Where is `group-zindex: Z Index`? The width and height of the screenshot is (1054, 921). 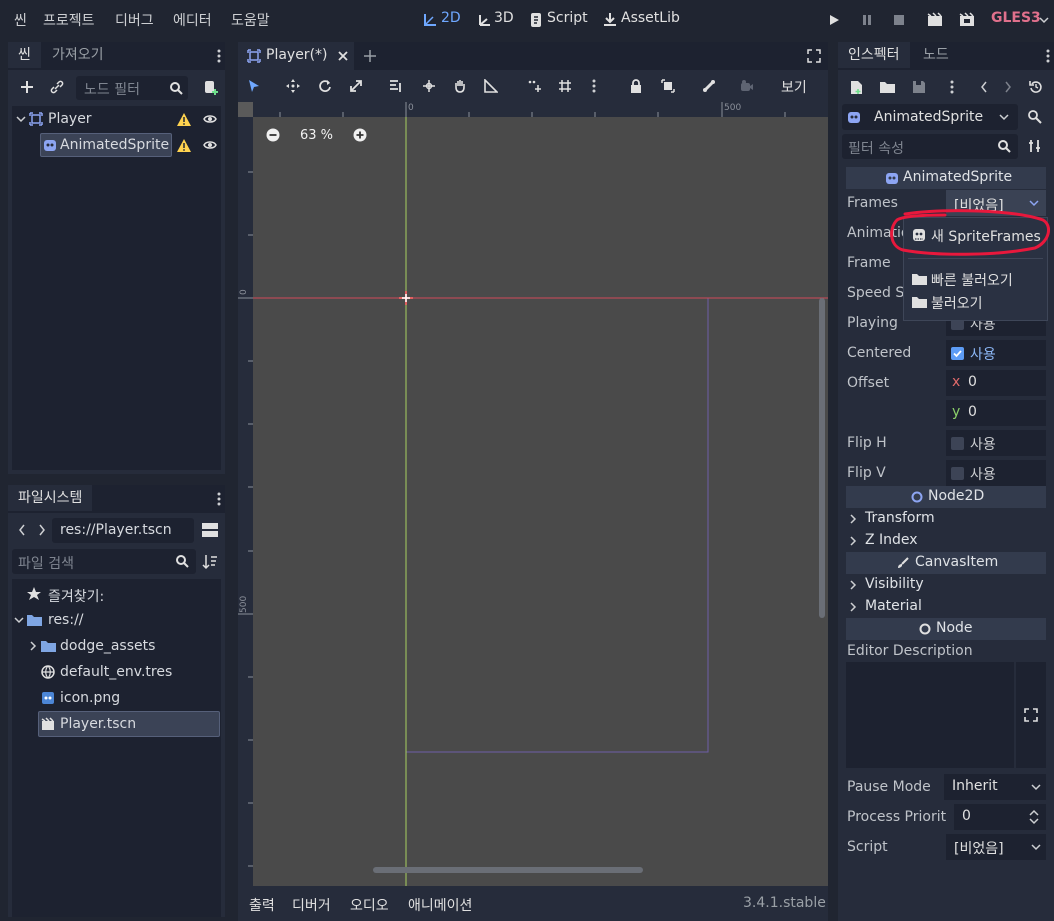 group-zindex: Z Index is located at coordinates (946, 541).